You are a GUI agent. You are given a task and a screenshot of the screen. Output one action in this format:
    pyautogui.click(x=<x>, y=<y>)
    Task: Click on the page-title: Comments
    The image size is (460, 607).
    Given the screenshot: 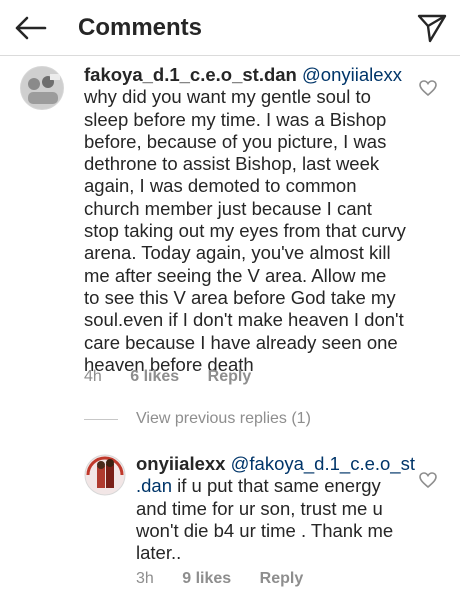 What is the action you would take?
    pyautogui.click(x=140, y=27)
    